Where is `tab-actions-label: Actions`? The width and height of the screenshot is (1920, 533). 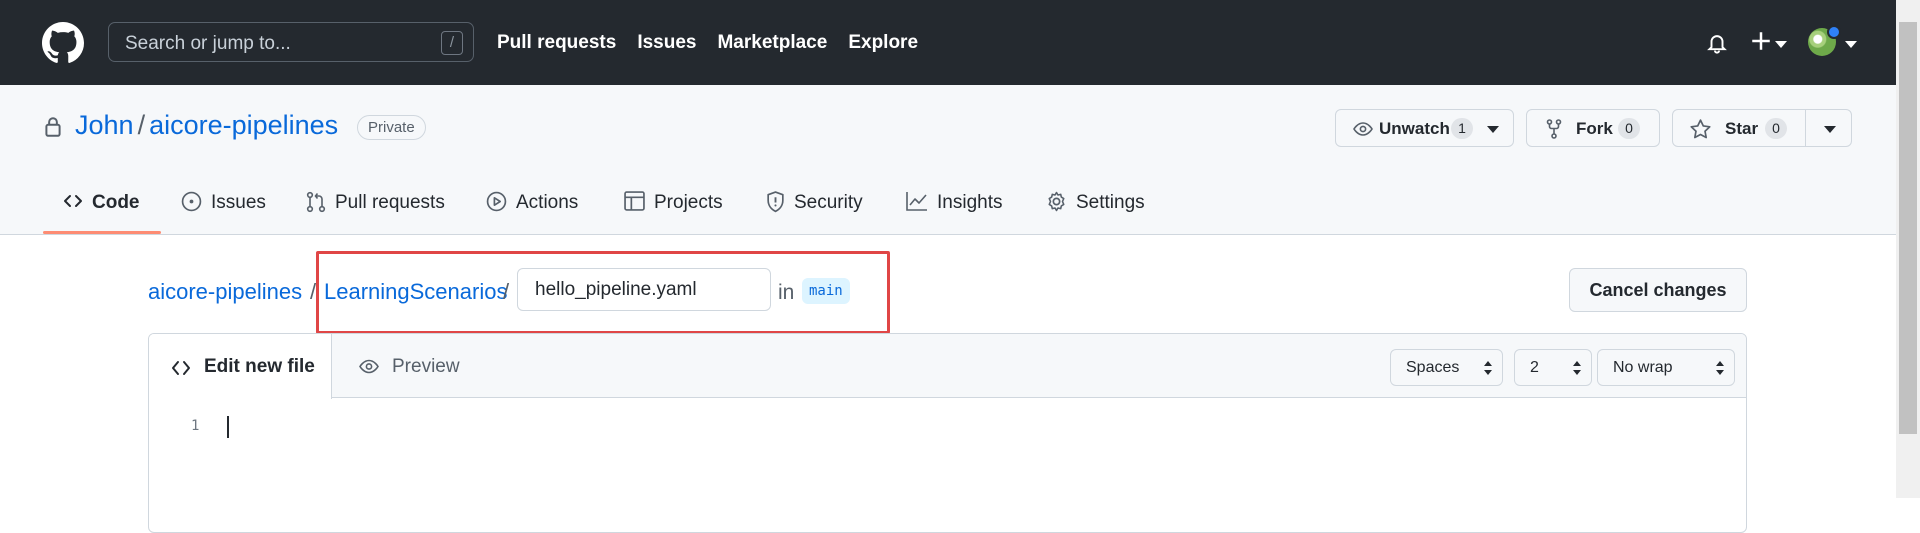
tab-actions-label: Actions is located at coordinates (547, 202).